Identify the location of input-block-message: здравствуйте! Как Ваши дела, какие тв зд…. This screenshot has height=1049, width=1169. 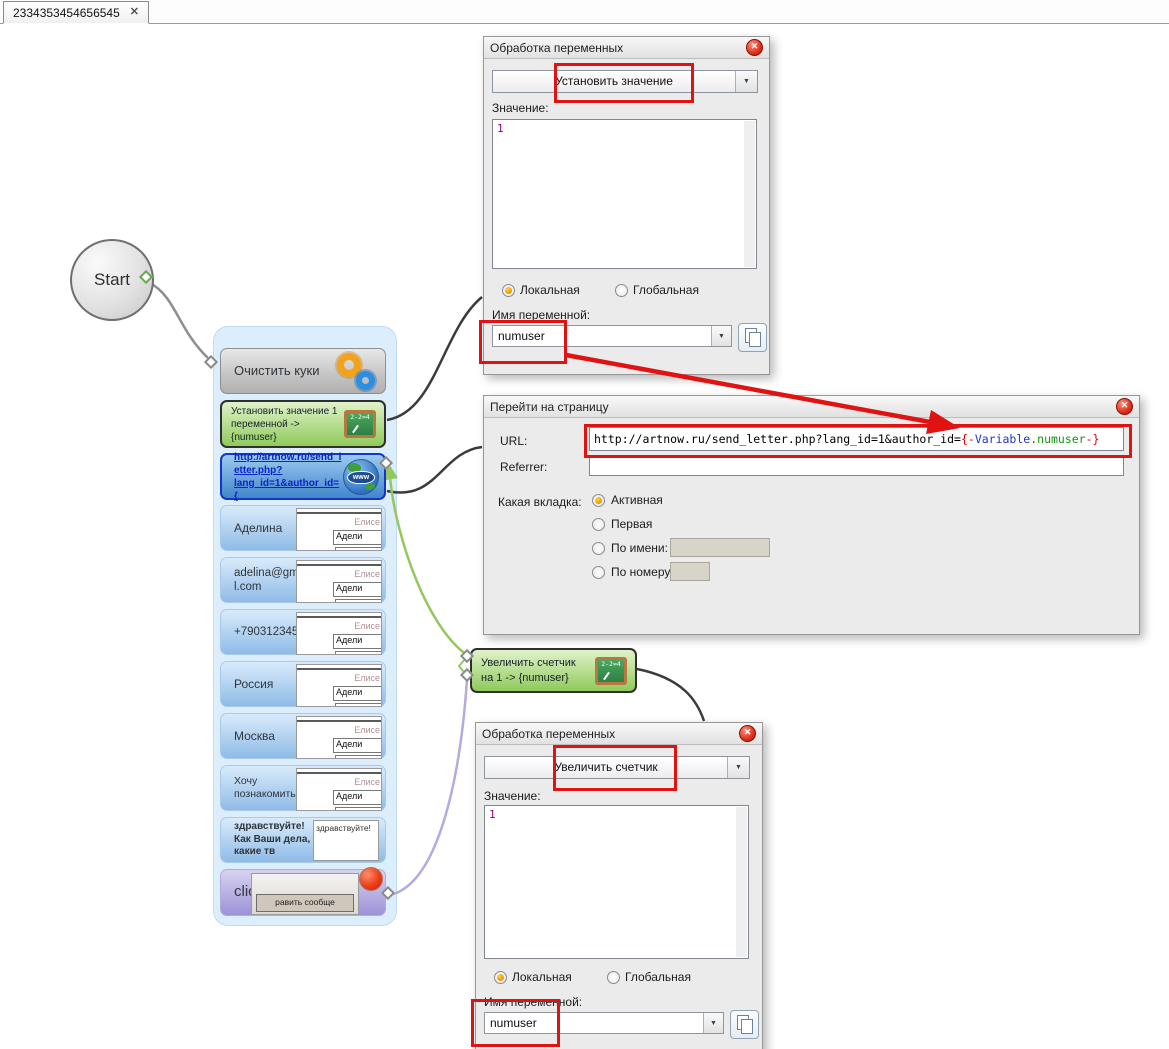
(303, 840).